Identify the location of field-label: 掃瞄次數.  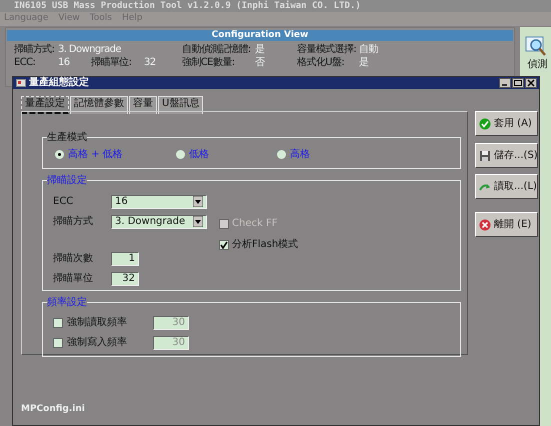
(73, 259).